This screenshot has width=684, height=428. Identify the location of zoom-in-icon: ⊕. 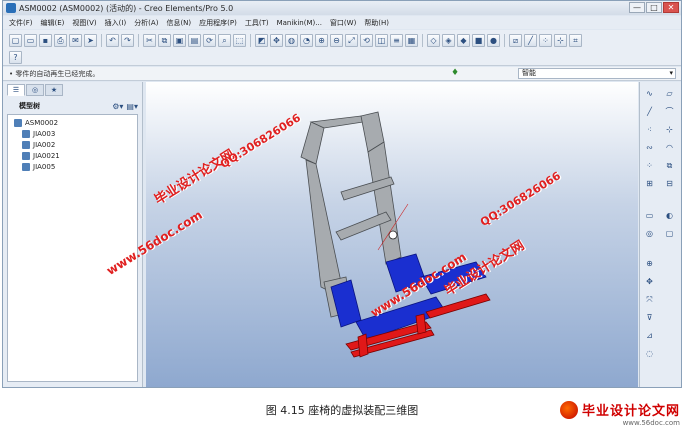
(321, 40).